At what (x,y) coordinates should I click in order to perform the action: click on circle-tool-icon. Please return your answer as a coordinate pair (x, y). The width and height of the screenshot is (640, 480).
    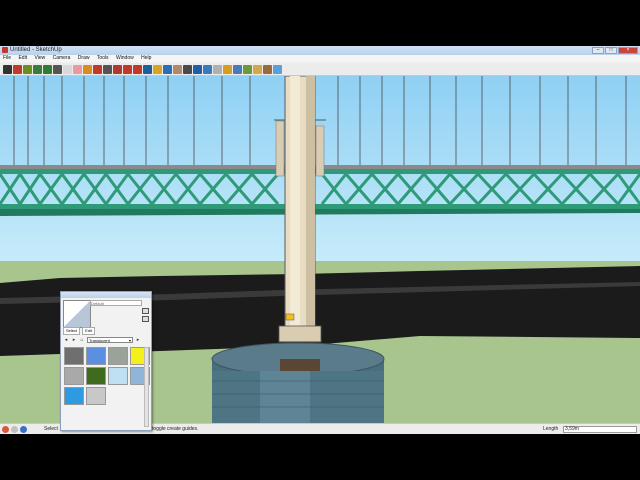
    Looking at the image, I should click on (37, 69).